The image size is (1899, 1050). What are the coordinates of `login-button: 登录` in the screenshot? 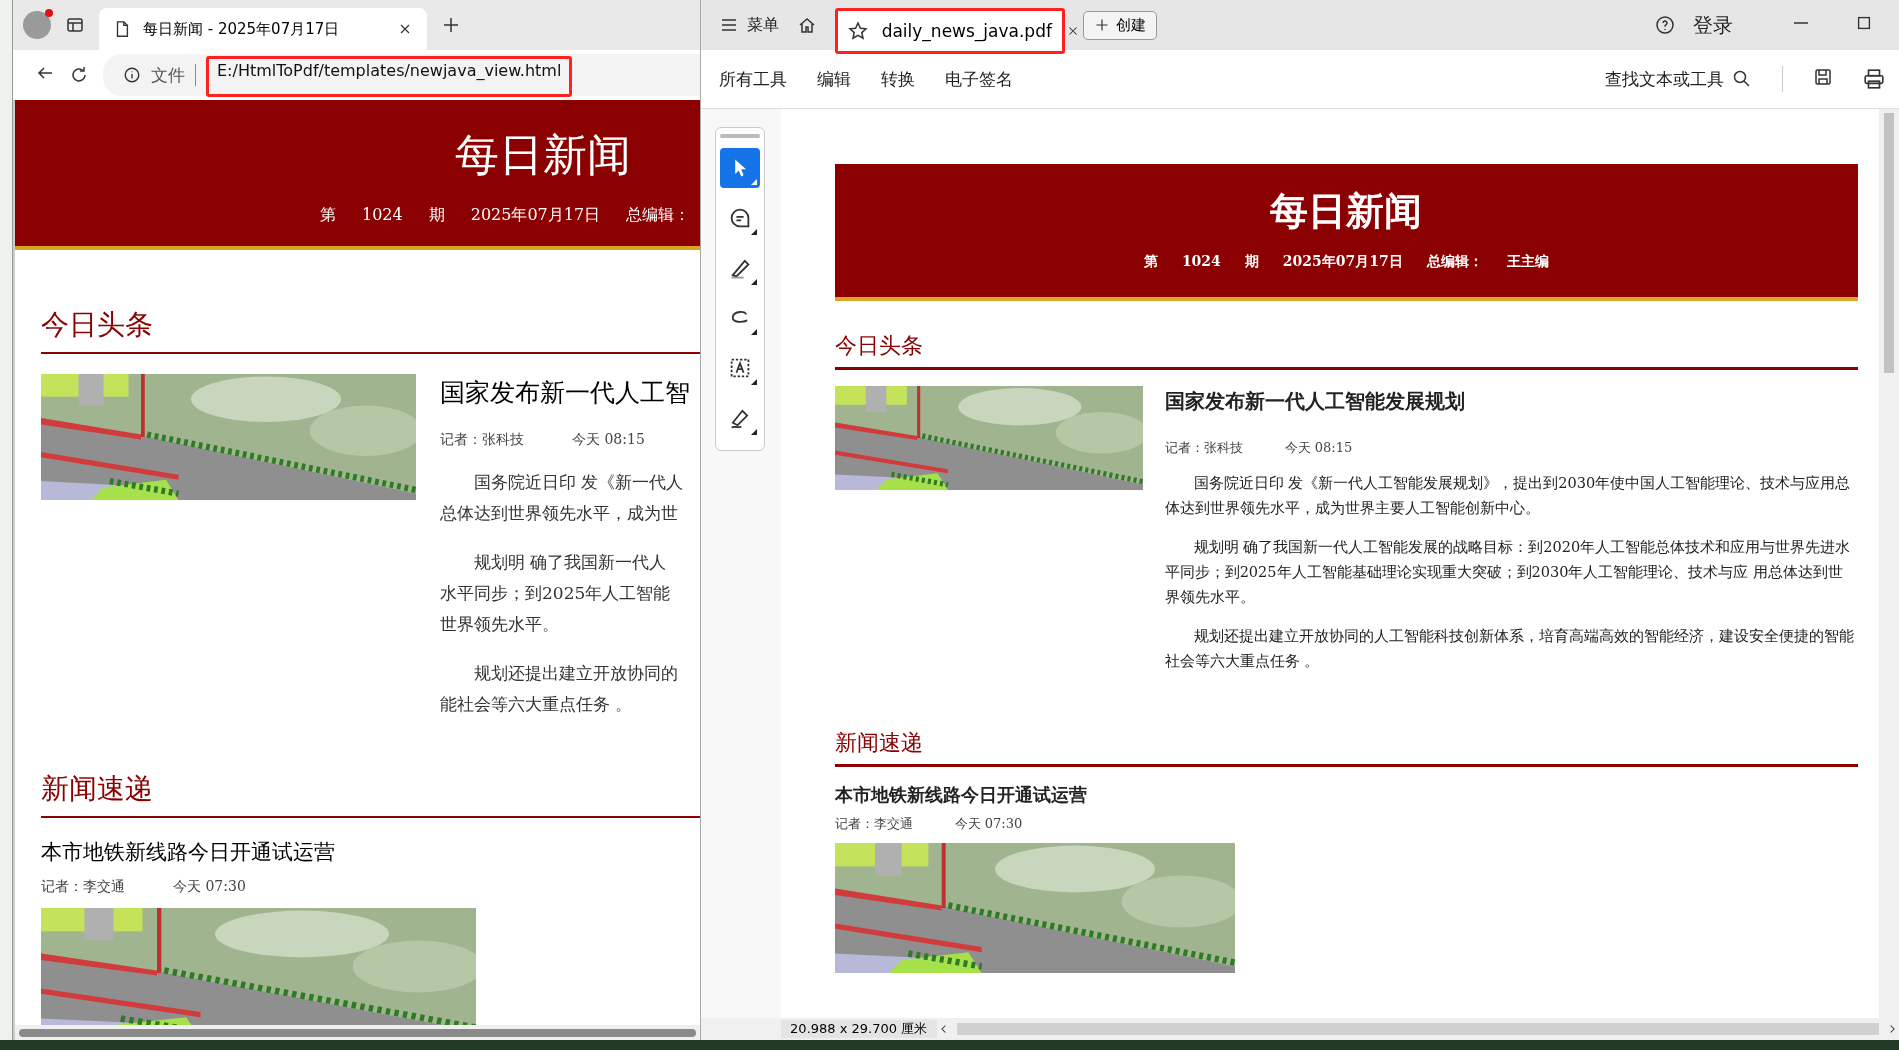 It's located at (1713, 25).